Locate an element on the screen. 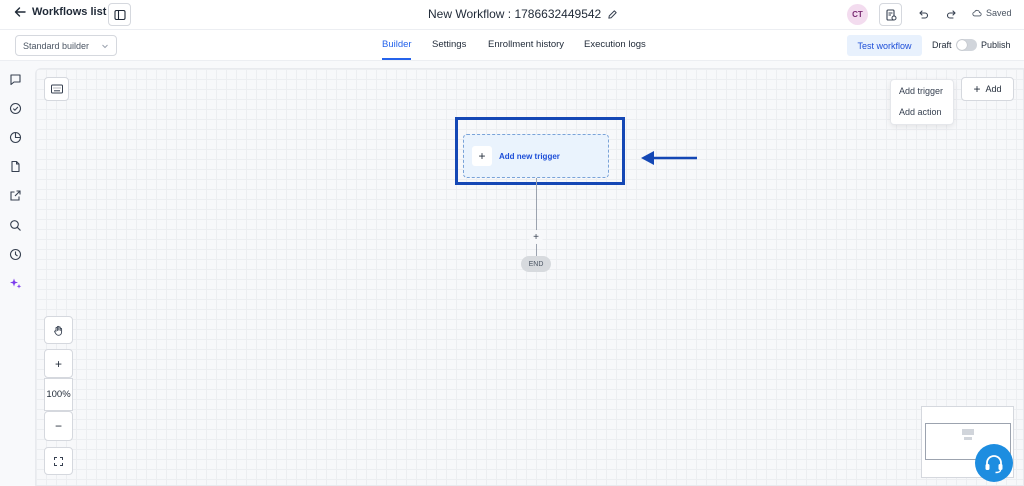  rail-tasks-button is located at coordinates (15, 108).